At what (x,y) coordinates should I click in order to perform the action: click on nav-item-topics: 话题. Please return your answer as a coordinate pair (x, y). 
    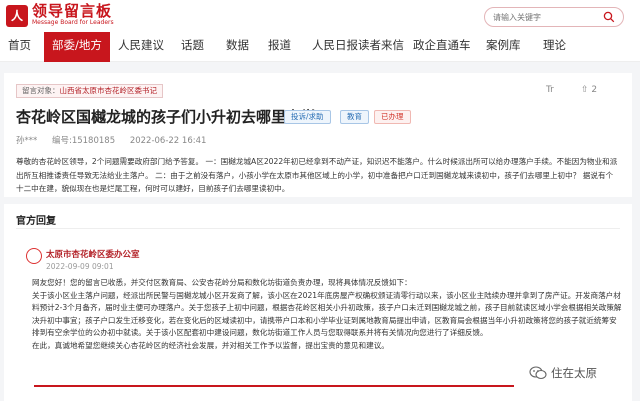
    Looking at the image, I should click on (192, 47).